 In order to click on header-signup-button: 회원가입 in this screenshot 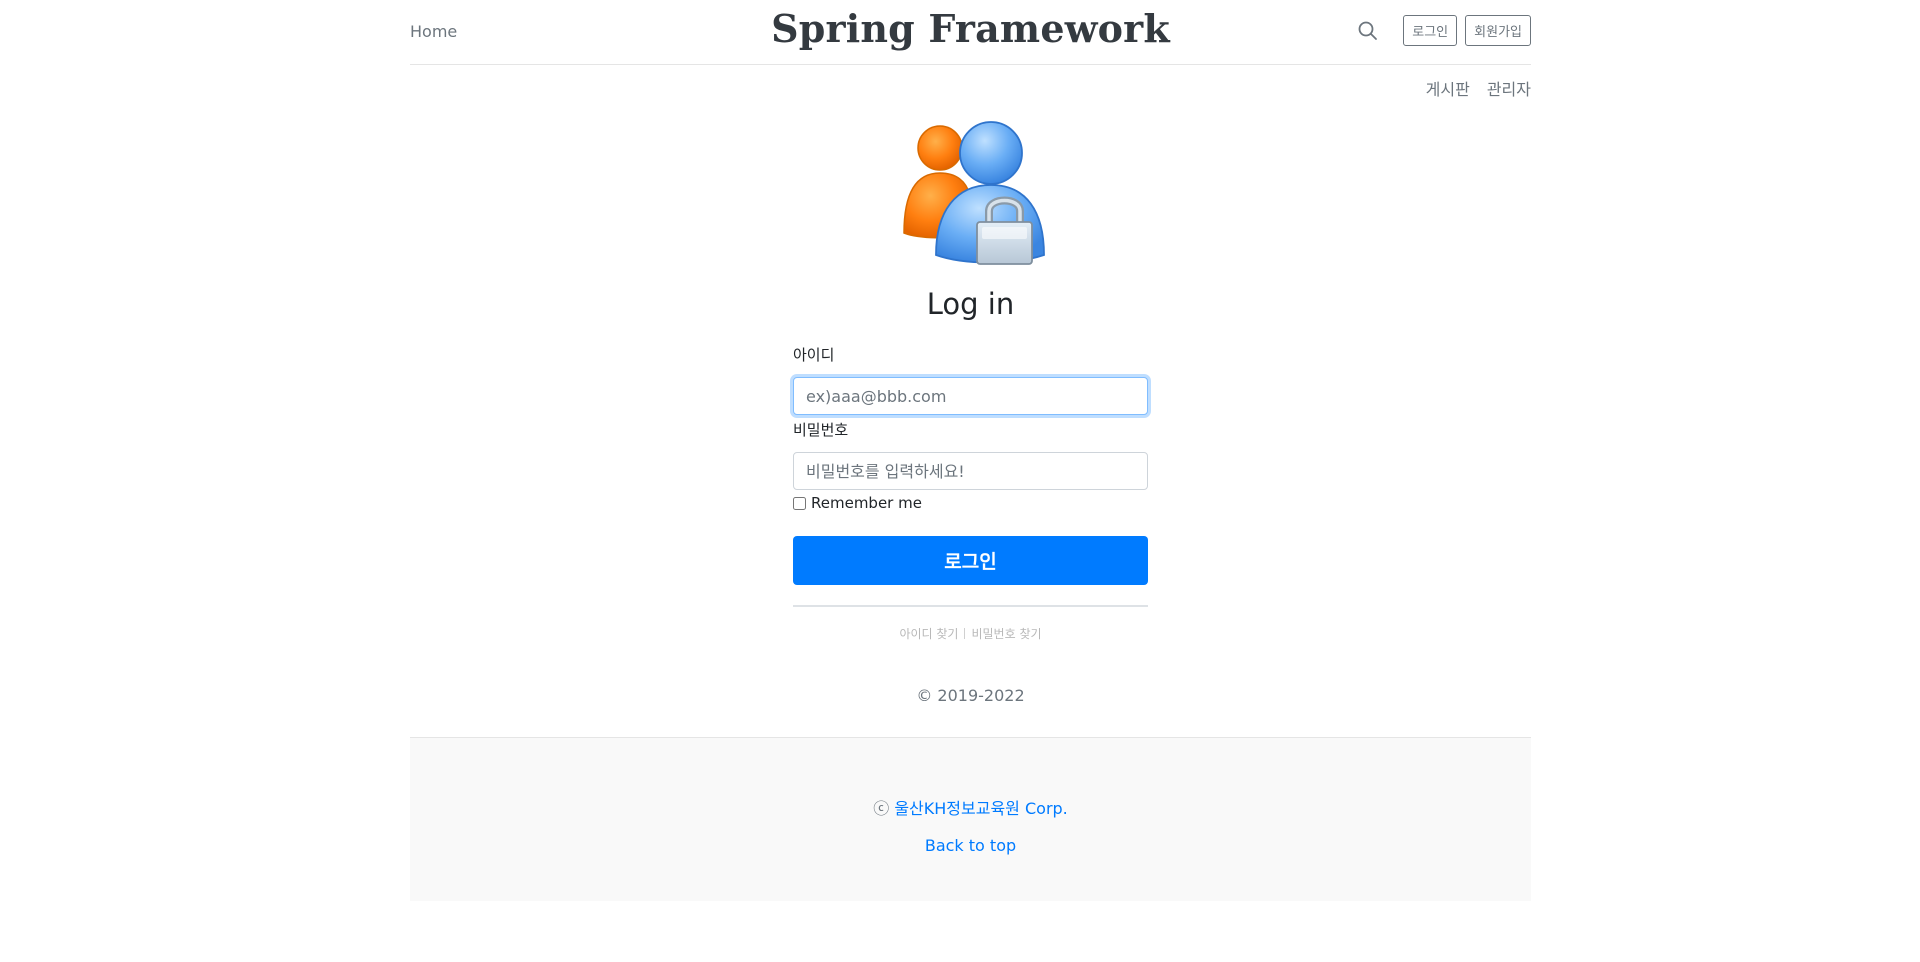, I will do `click(1498, 30)`.